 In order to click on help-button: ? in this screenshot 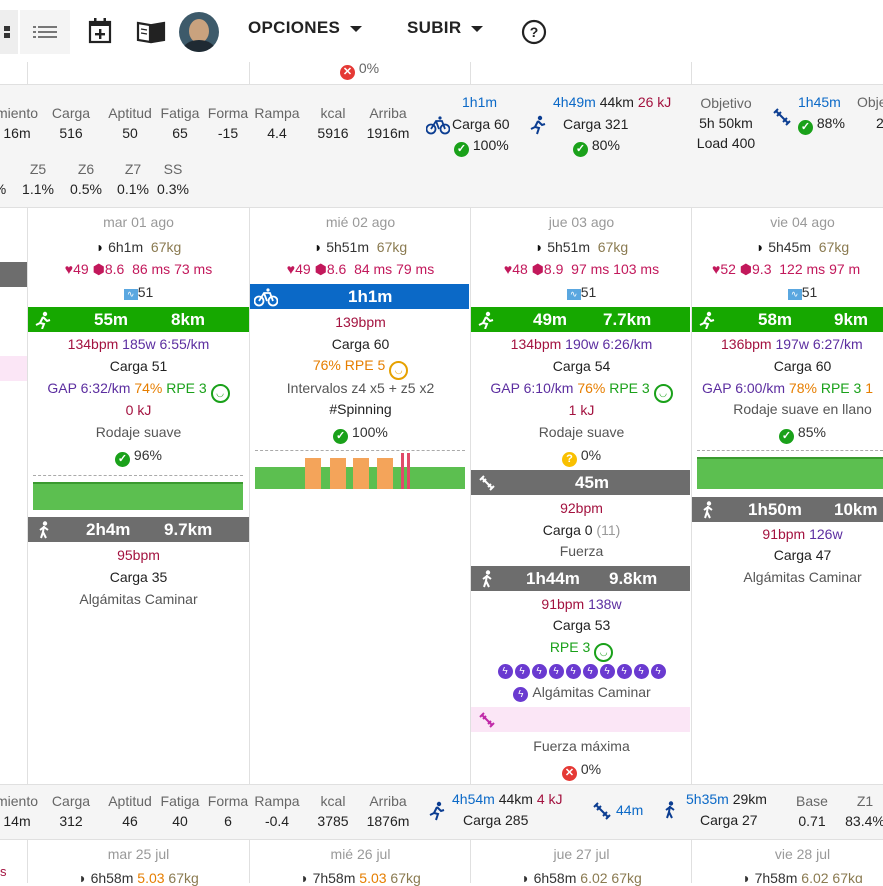, I will do `click(534, 32)`.